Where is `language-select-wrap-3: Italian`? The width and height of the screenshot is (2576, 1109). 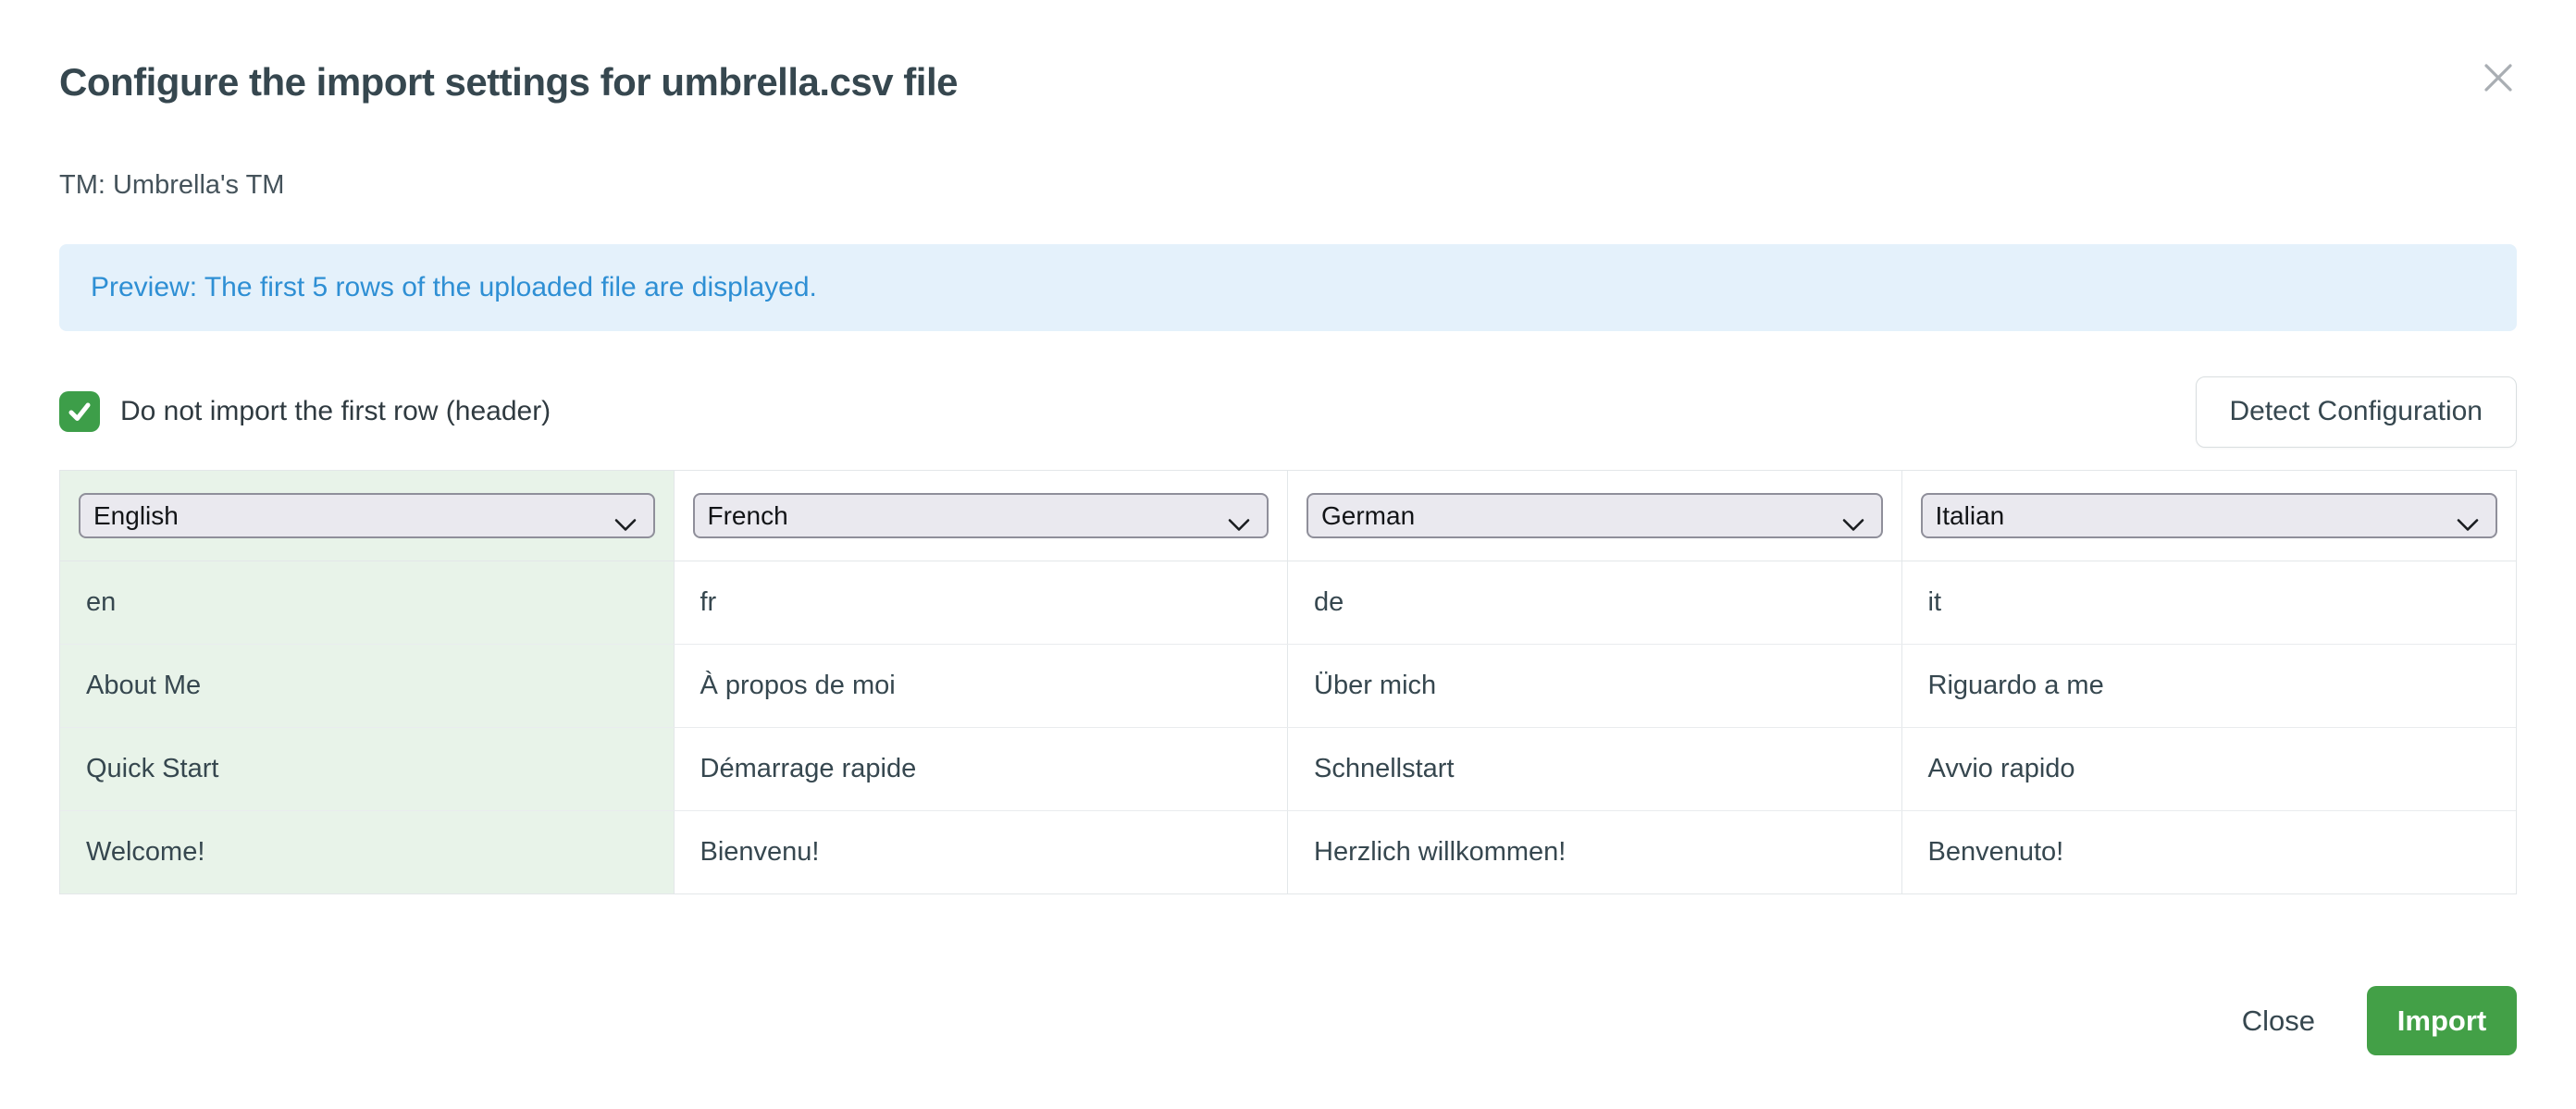
language-select-wrap-3: Italian is located at coordinates (2209, 516).